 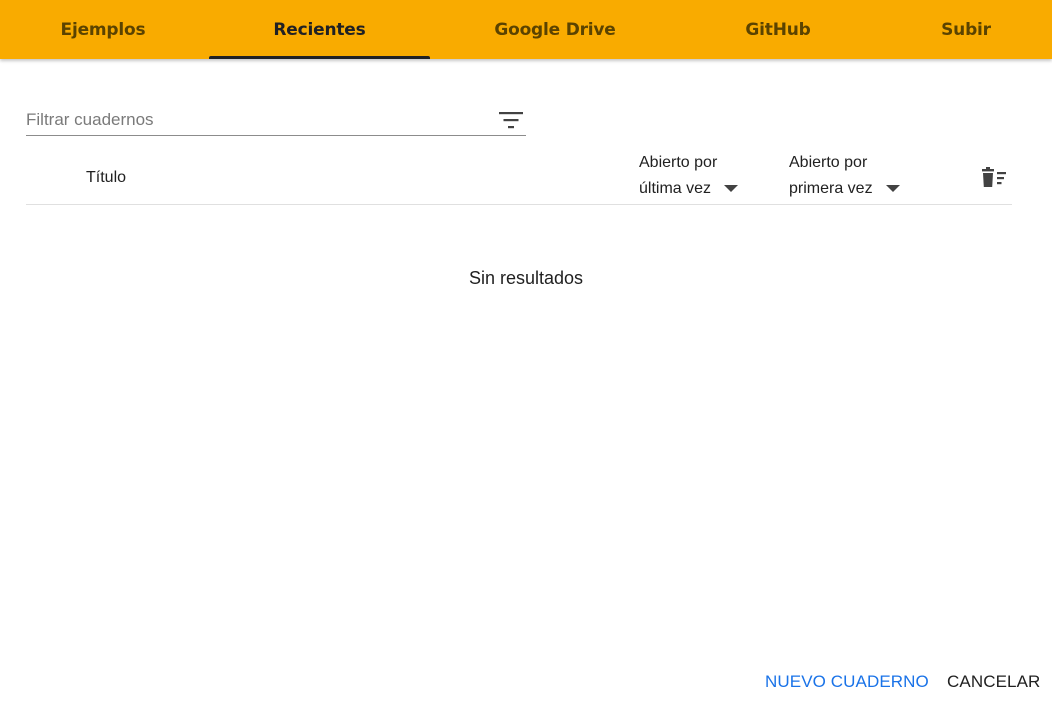 What do you see at coordinates (511, 120) in the screenshot?
I see `filter-list-icon` at bounding box center [511, 120].